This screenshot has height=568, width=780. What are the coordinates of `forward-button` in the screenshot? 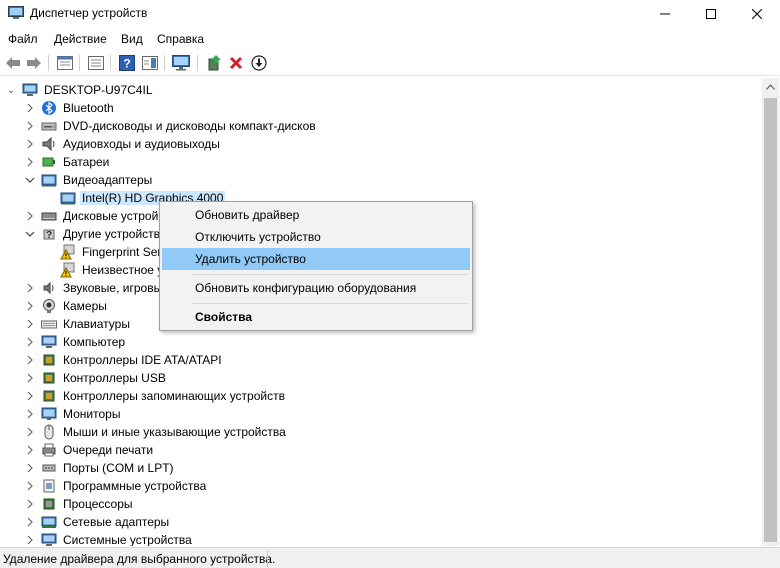 It's located at (34, 63).